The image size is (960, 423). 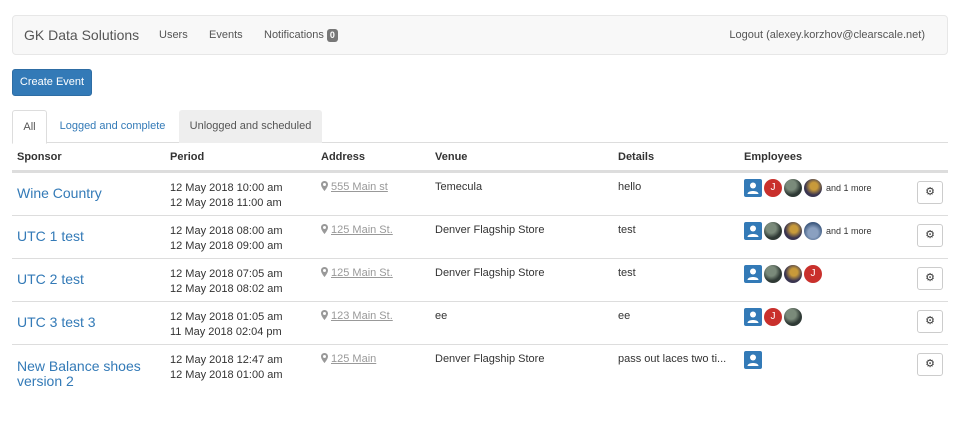 What do you see at coordinates (50, 279) in the screenshot?
I see `sponsor-link: UTC 2 test` at bounding box center [50, 279].